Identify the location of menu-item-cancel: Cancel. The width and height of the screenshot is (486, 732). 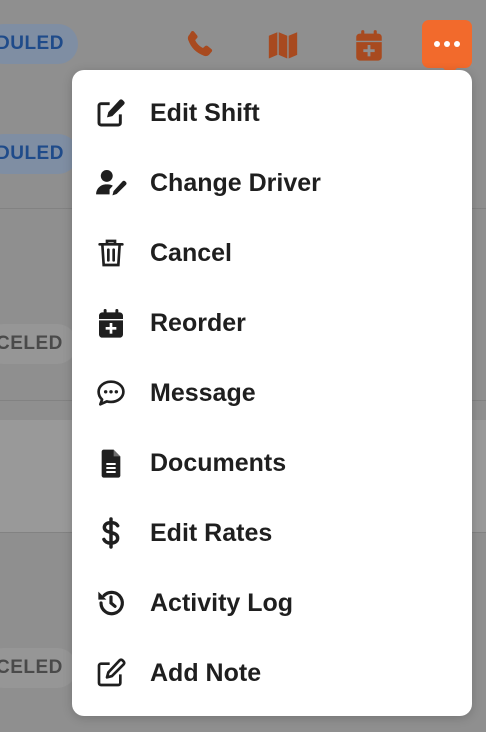
(272, 253).